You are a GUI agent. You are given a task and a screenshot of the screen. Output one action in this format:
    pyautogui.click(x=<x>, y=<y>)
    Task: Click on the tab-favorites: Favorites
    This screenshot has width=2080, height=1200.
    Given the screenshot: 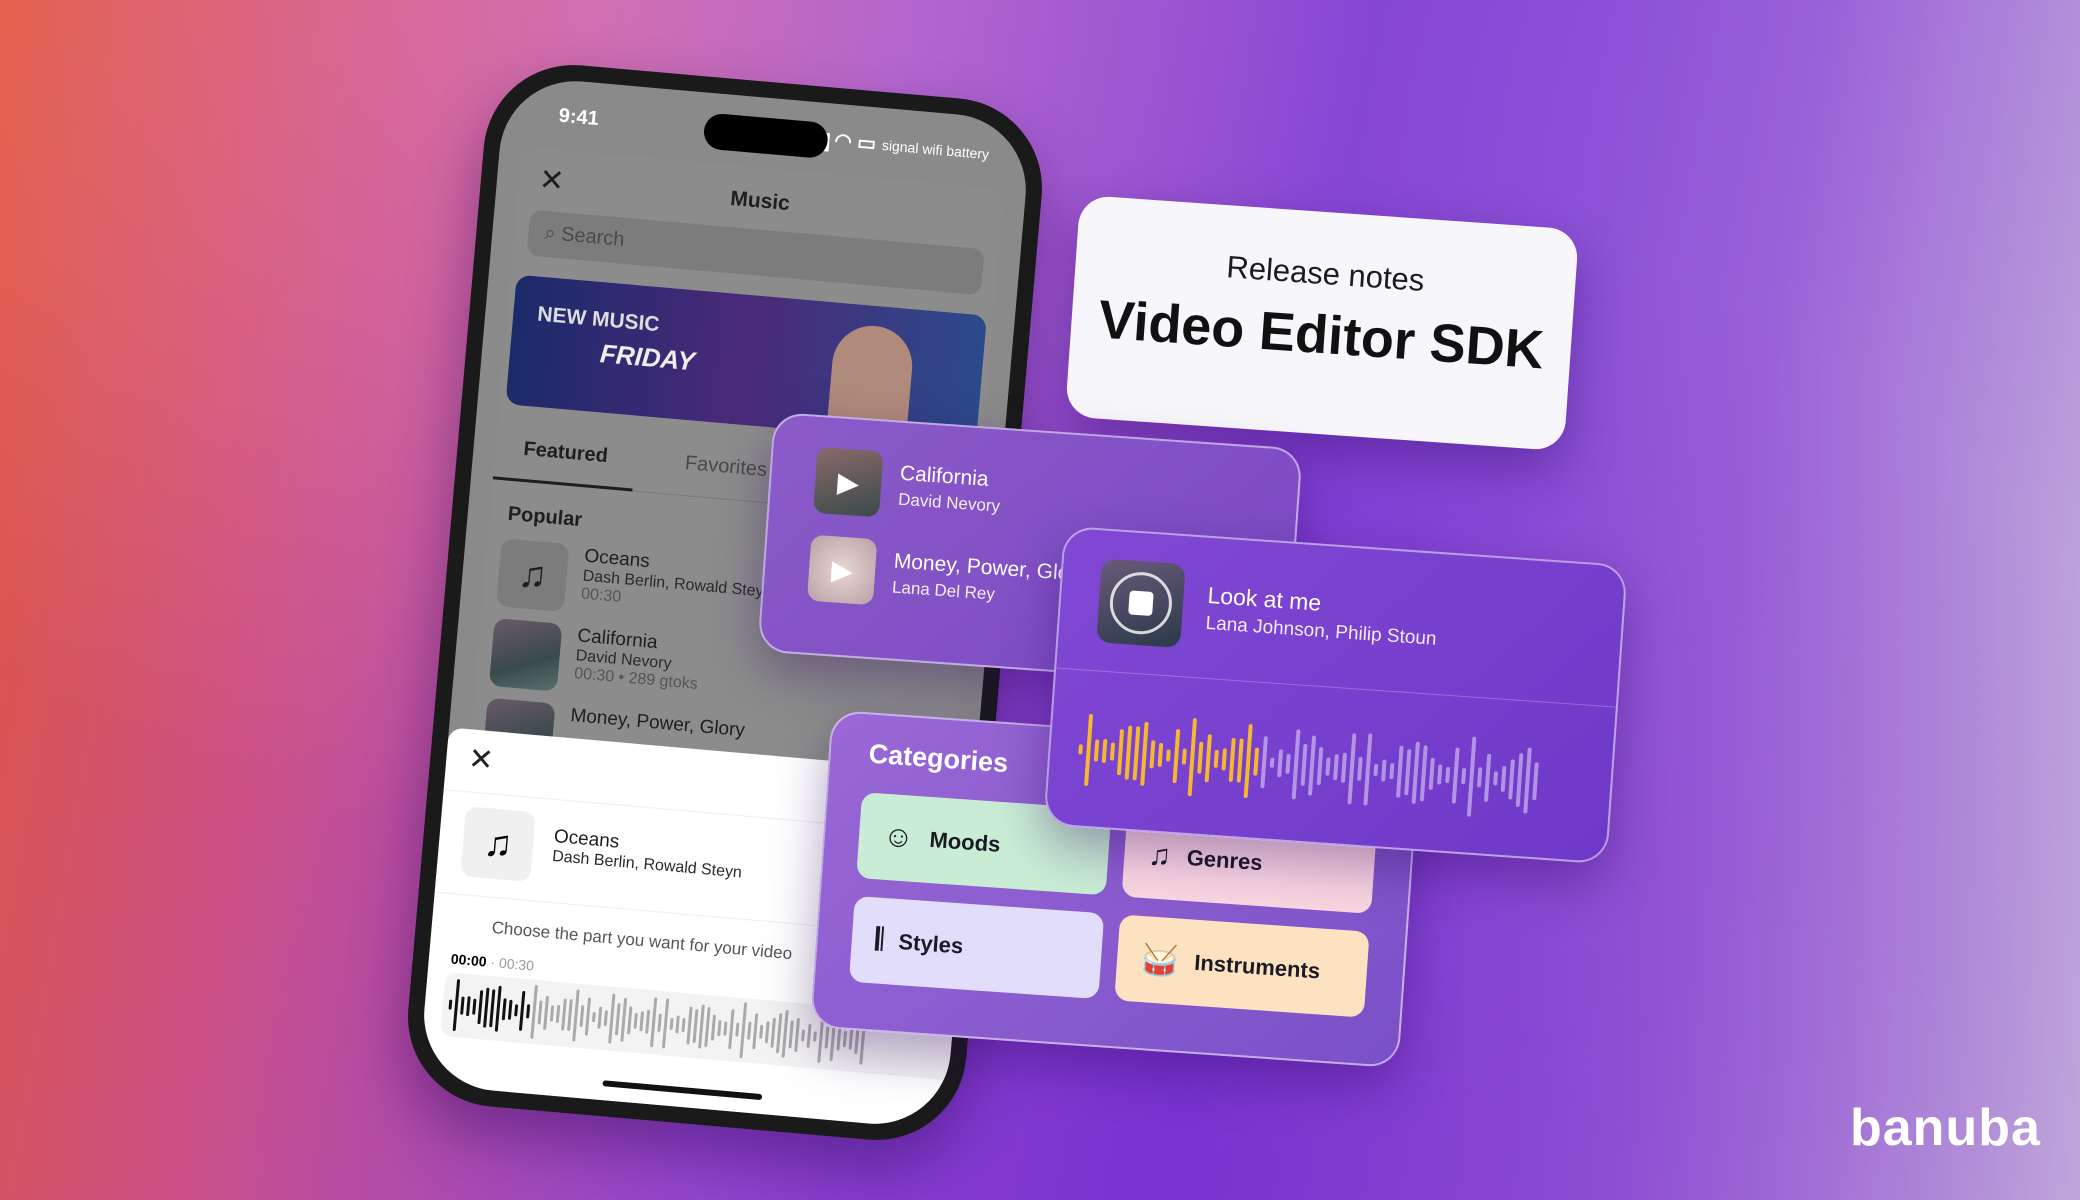 What is the action you would take?
    pyautogui.click(x=726, y=467)
    